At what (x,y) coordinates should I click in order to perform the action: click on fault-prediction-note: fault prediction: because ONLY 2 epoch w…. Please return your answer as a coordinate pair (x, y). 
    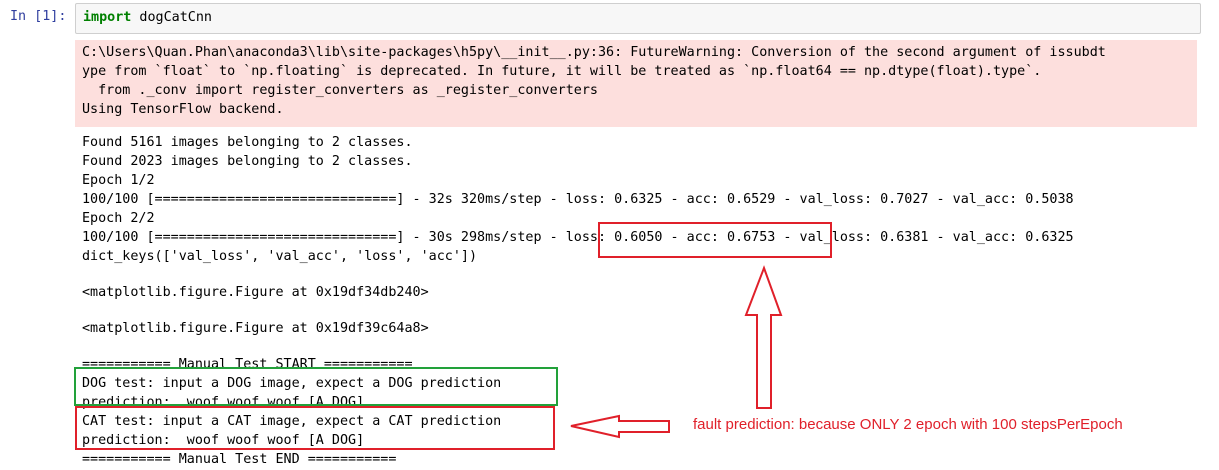
    Looking at the image, I should click on (908, 424).